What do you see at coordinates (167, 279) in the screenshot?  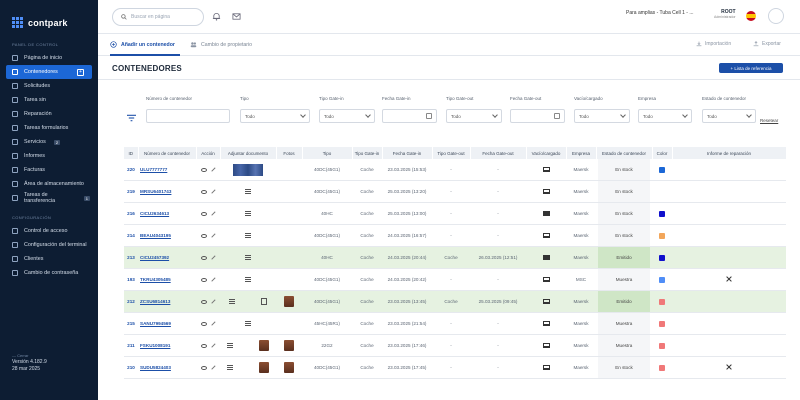 I see `container-number-link: TKRU4305485` at bounding box center [167, 279].